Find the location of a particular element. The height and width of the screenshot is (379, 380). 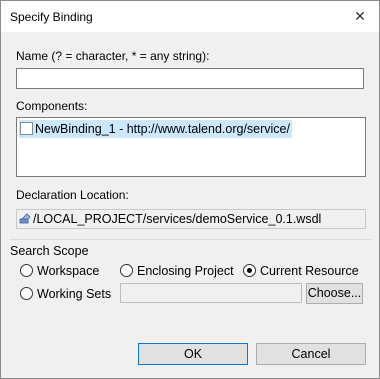

components-label: Components: is located at coordinates (52, 106).